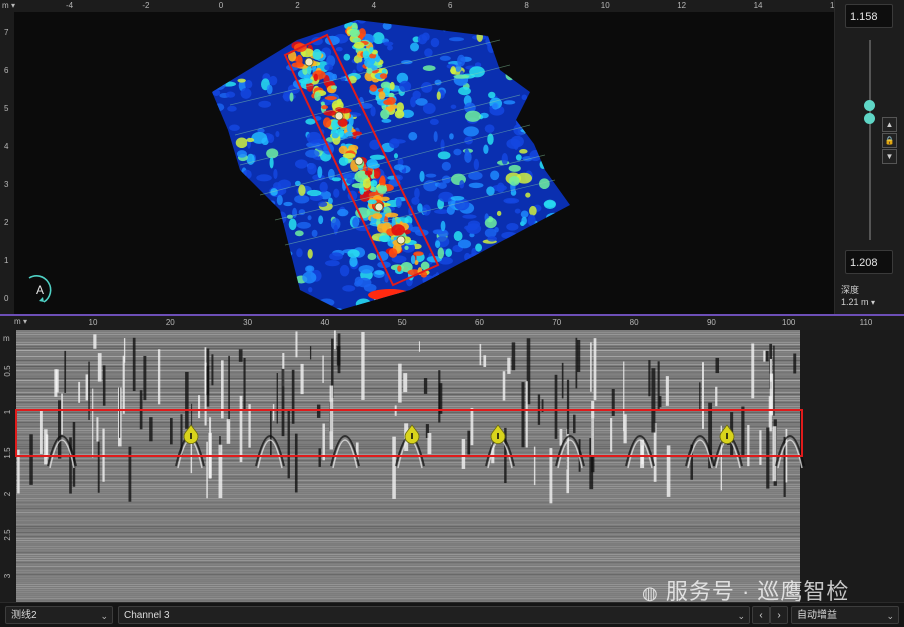 This screenshot has height=627, width=904. What do you see at coordinates (526, 5) in the screenshot?
I see `x-tick-label: 8` at bounding box center [526, 5].